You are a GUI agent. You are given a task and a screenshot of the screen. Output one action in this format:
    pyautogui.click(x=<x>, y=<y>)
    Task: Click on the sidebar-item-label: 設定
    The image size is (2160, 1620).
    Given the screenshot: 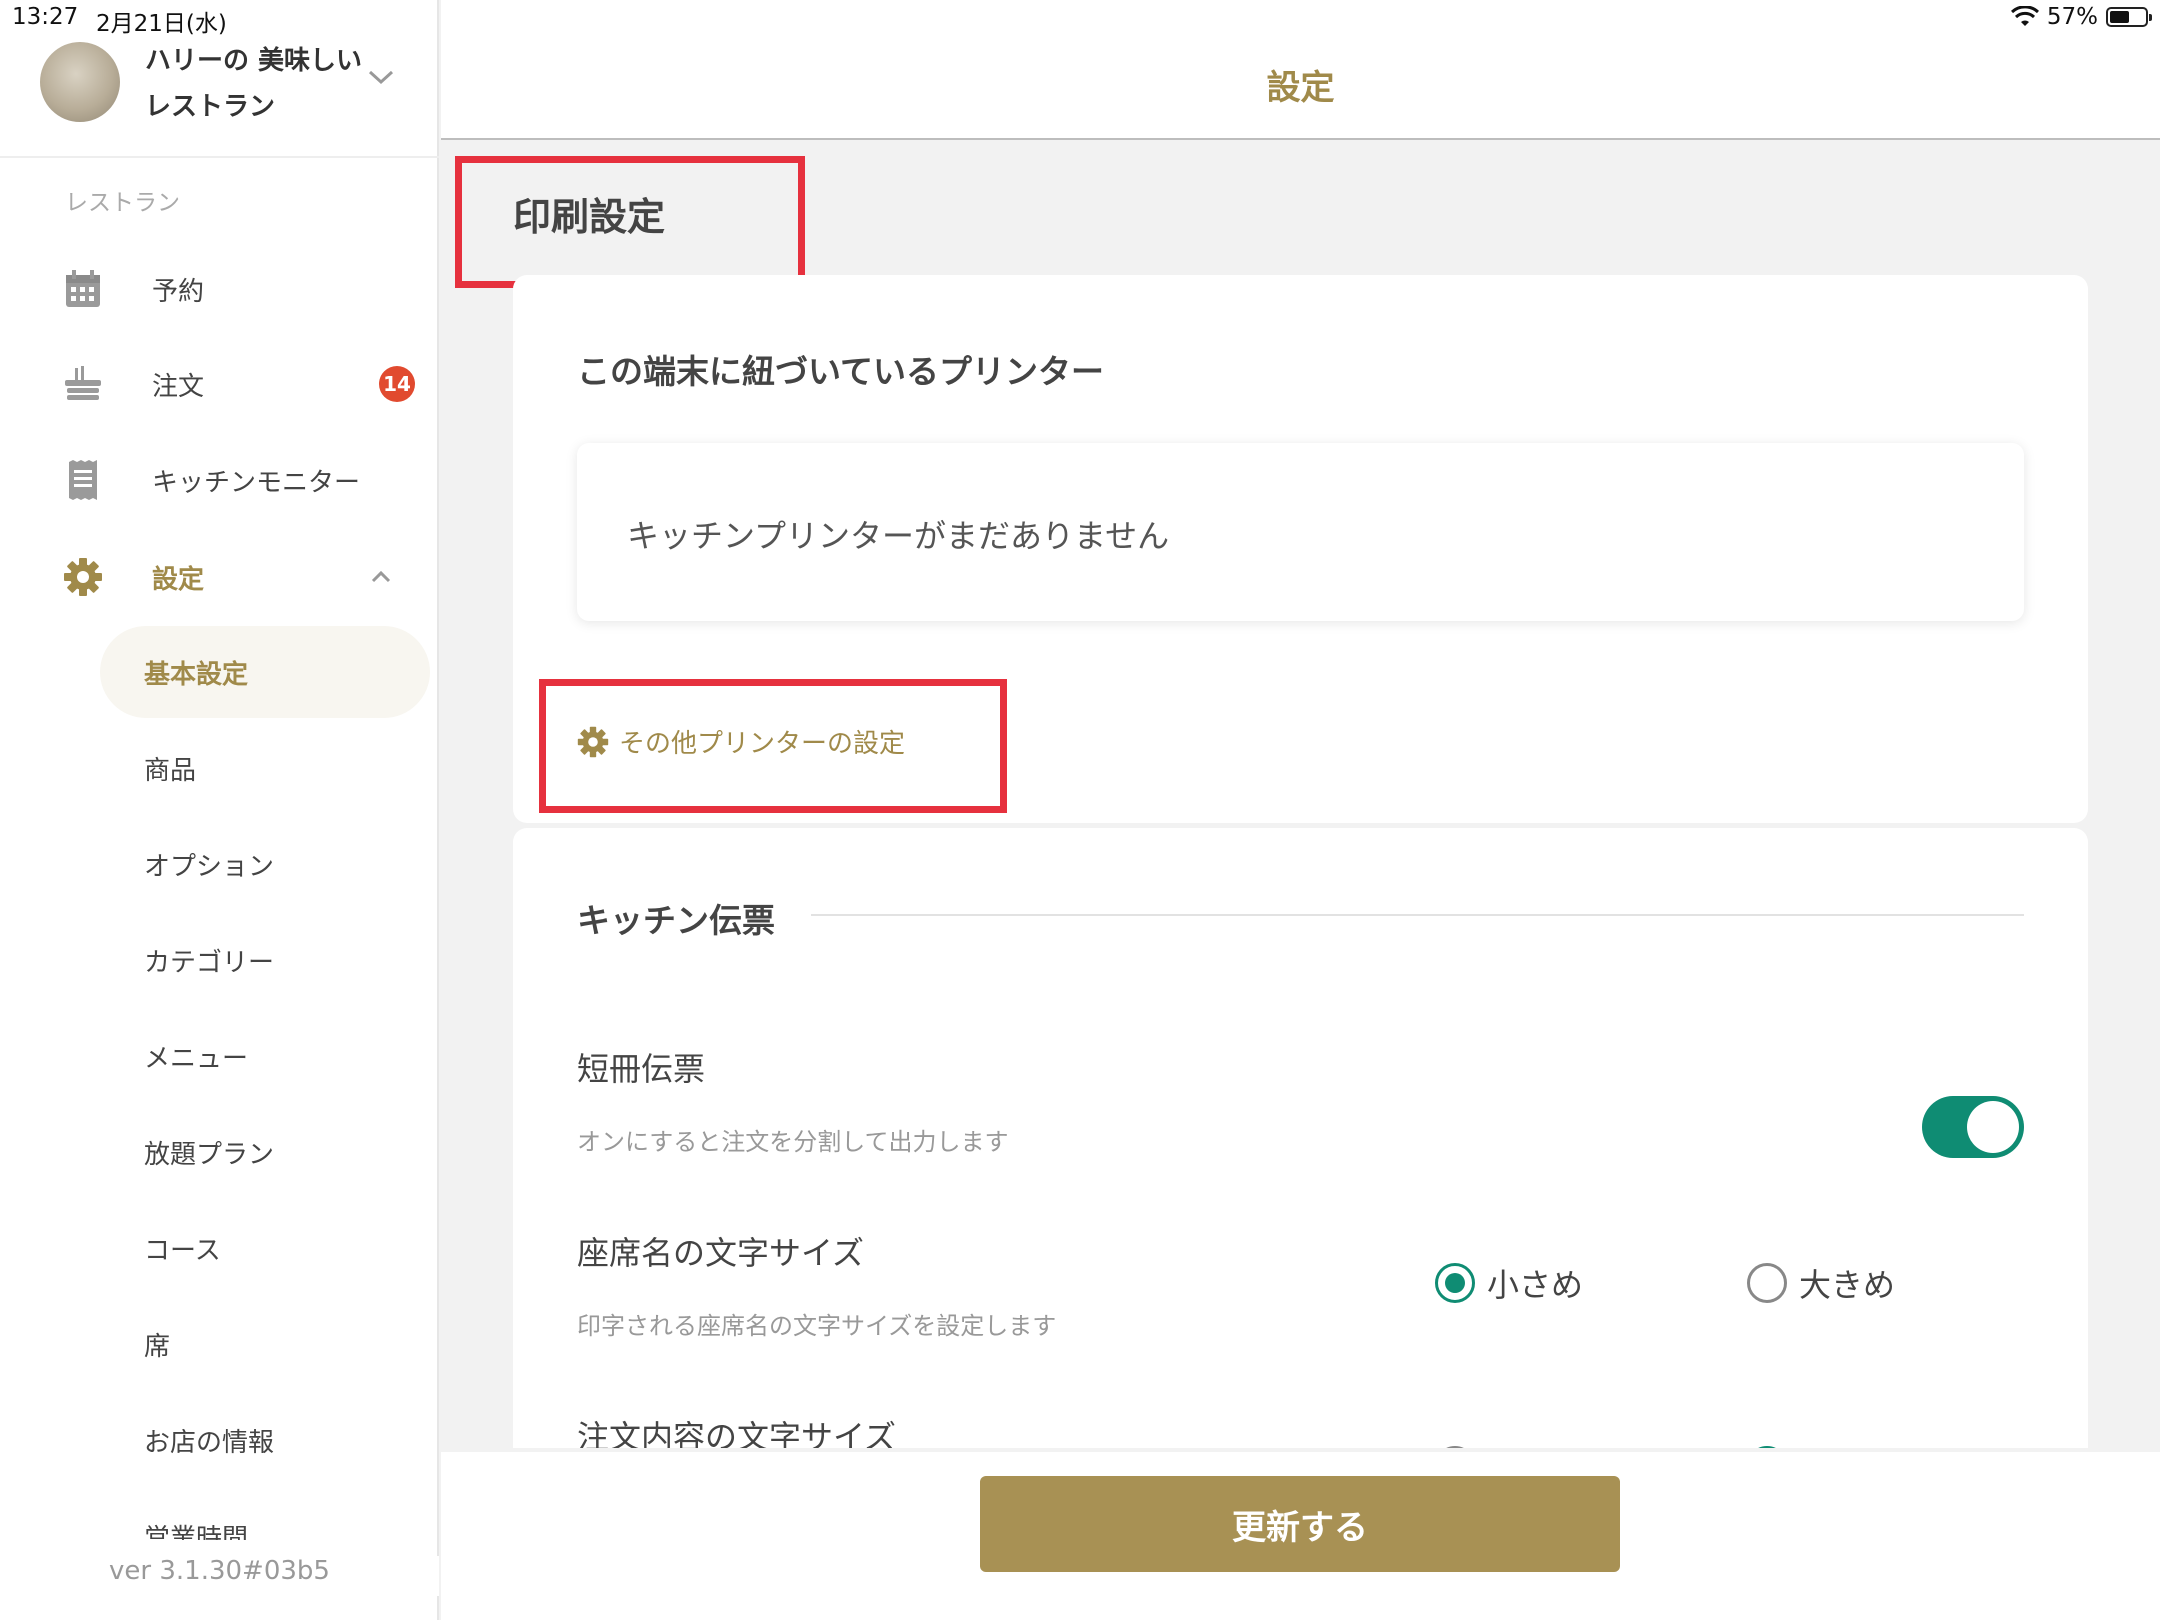 What is the action you would take?
    pyautogui.click(x=178, y=579)
    